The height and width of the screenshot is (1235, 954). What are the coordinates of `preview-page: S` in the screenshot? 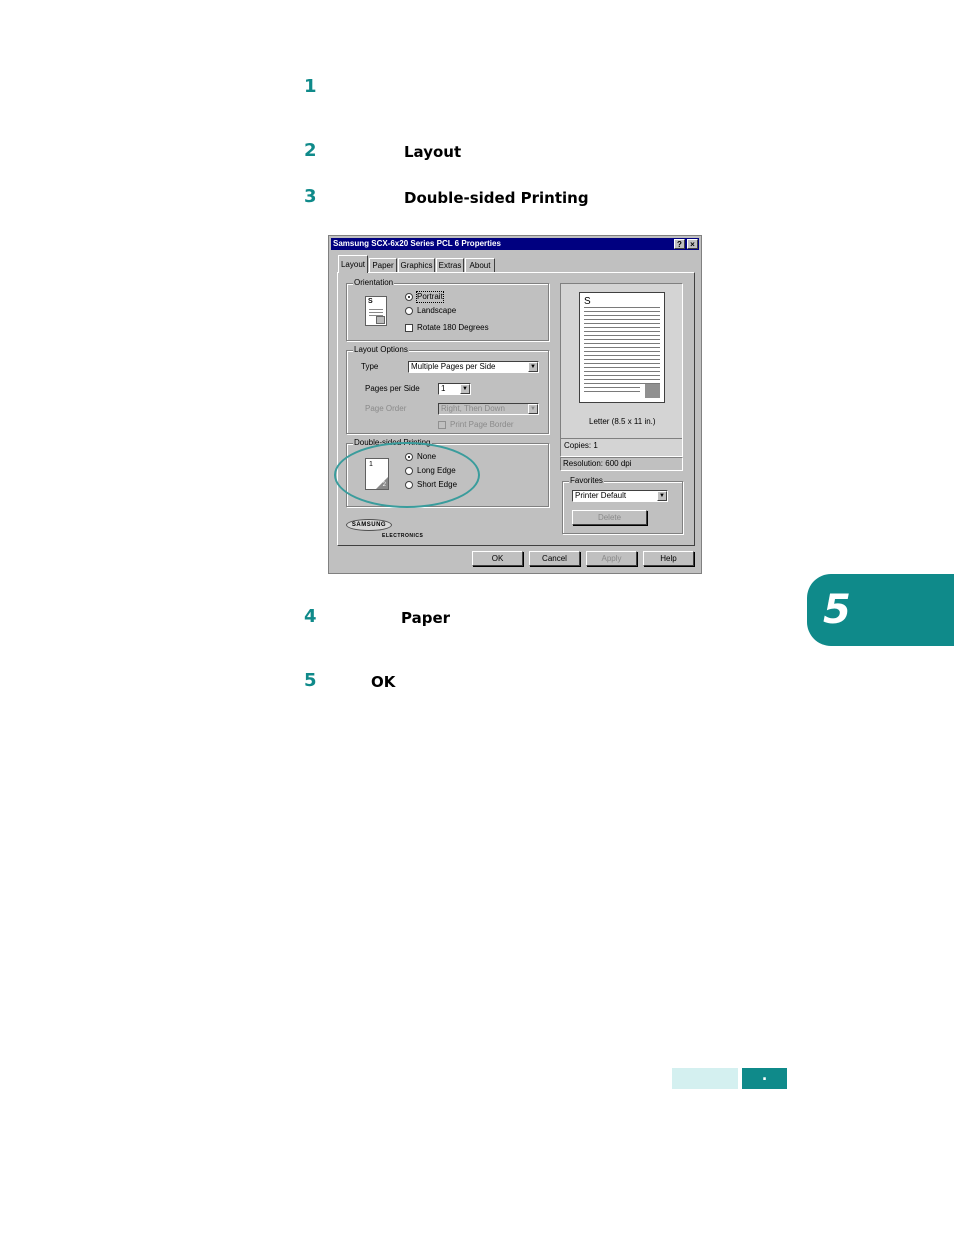 It's located at (622, 347).